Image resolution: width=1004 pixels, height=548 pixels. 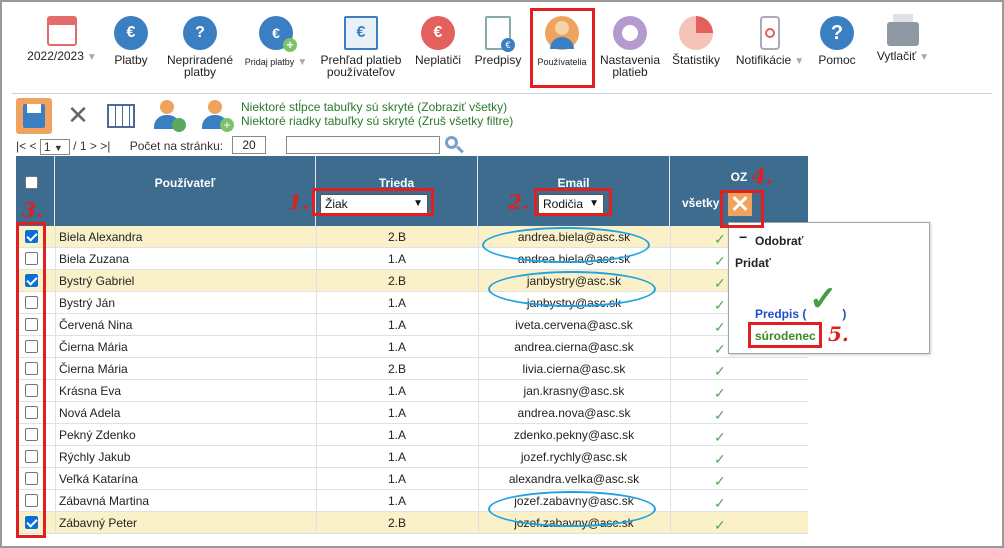 I want to click on user-add-icon: +, so click(x=216, y=116).